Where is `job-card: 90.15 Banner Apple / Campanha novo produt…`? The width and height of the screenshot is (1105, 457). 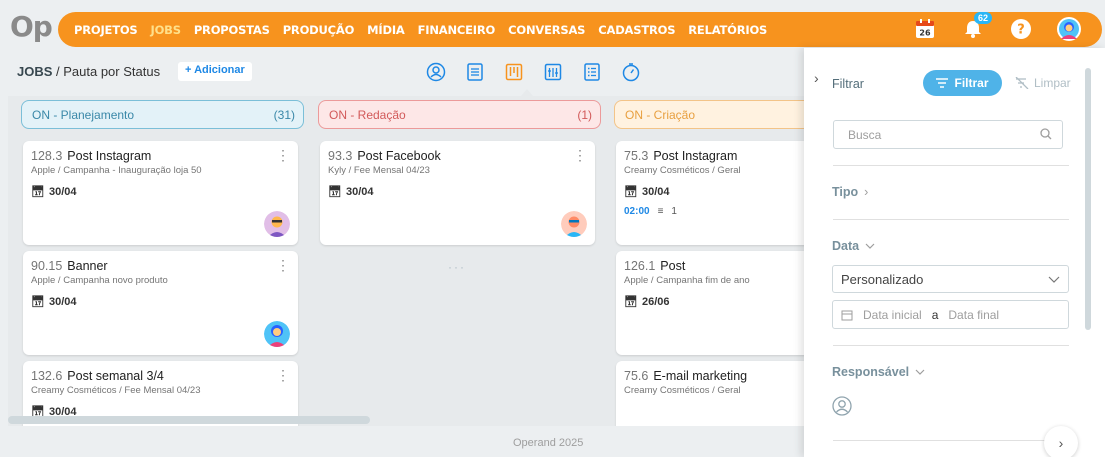
job-card: 90.15 Banner Apple / Campanha novo produt… is located at coordinates (160, 303).